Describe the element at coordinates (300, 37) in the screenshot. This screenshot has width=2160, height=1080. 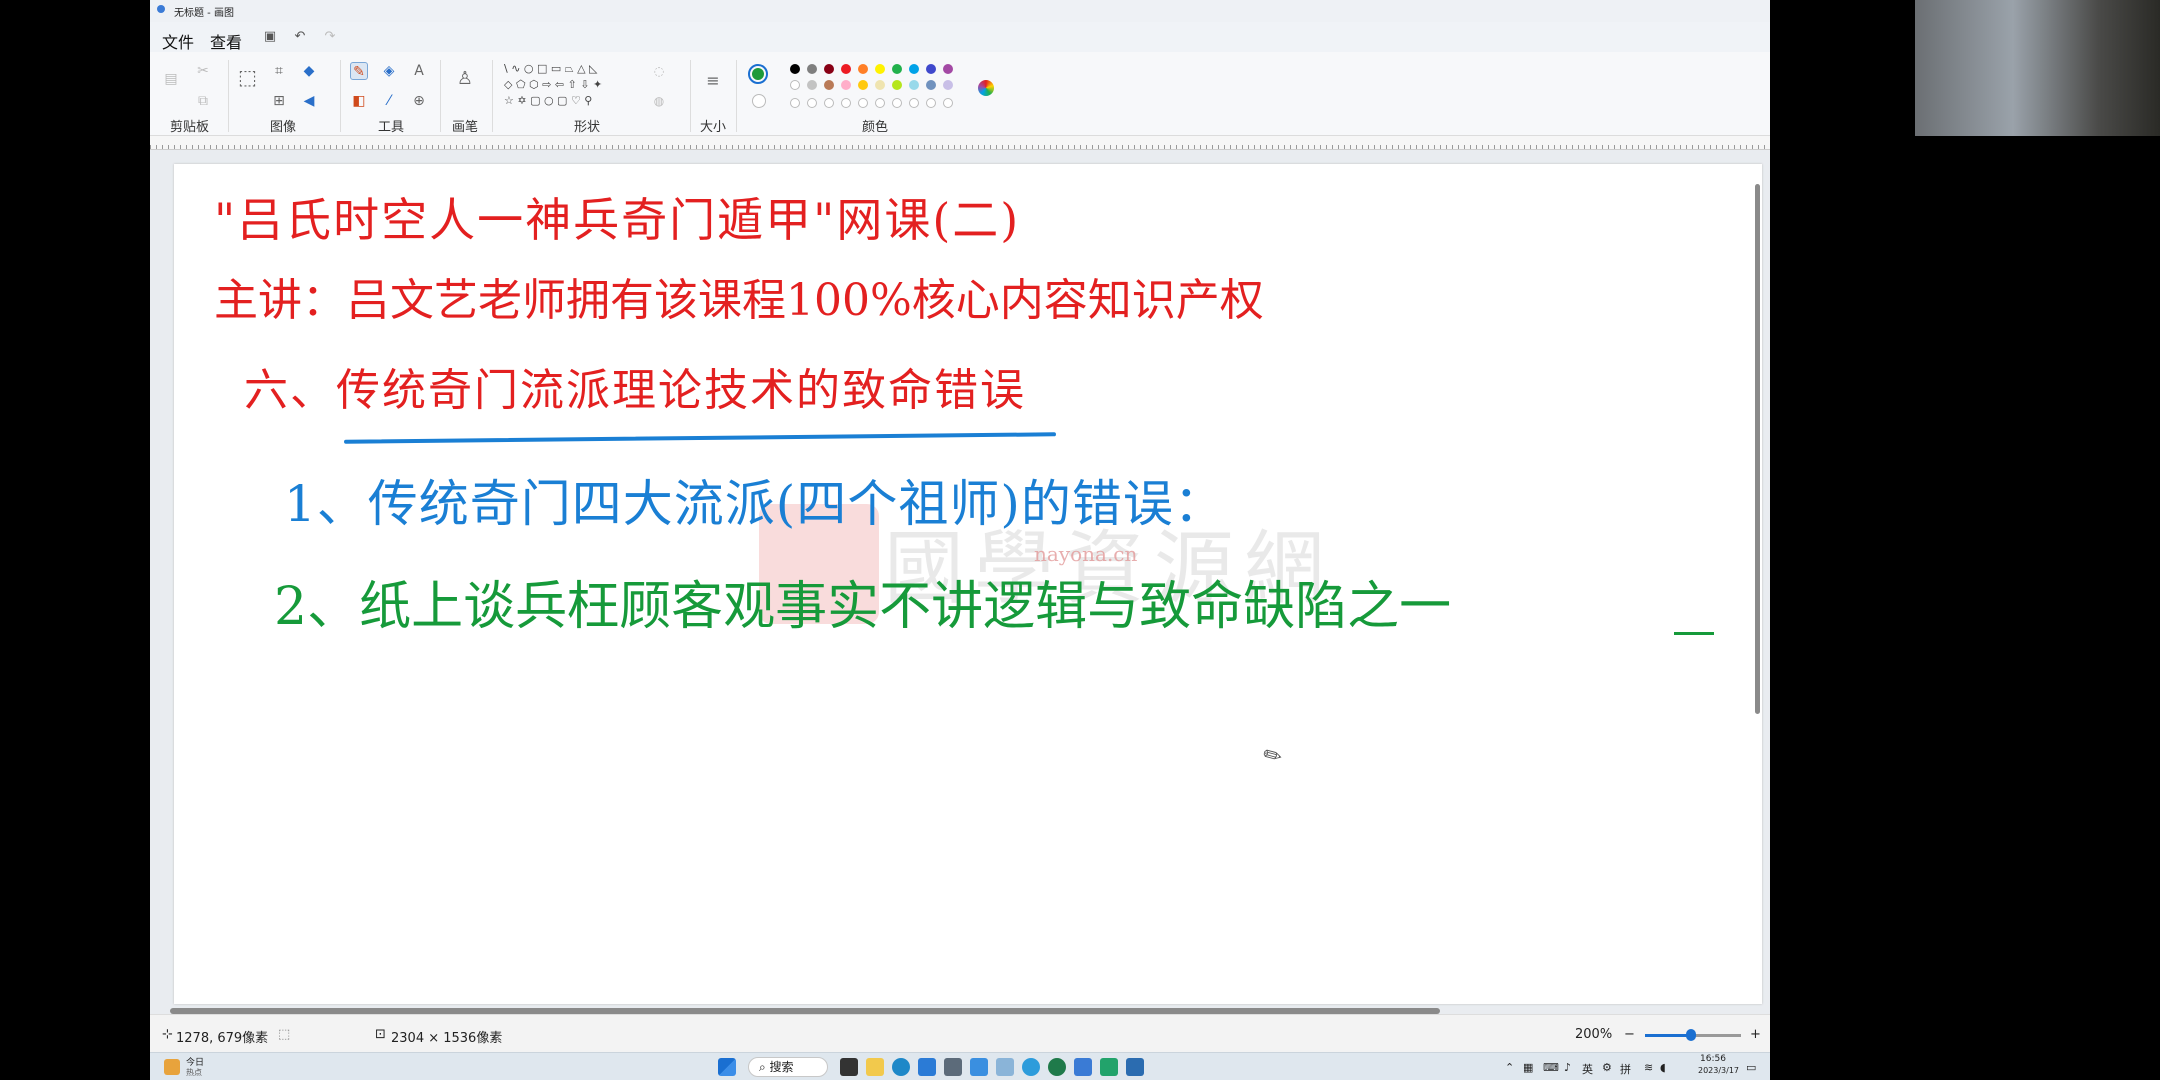
I see `undo-icon: ↶` at that location.